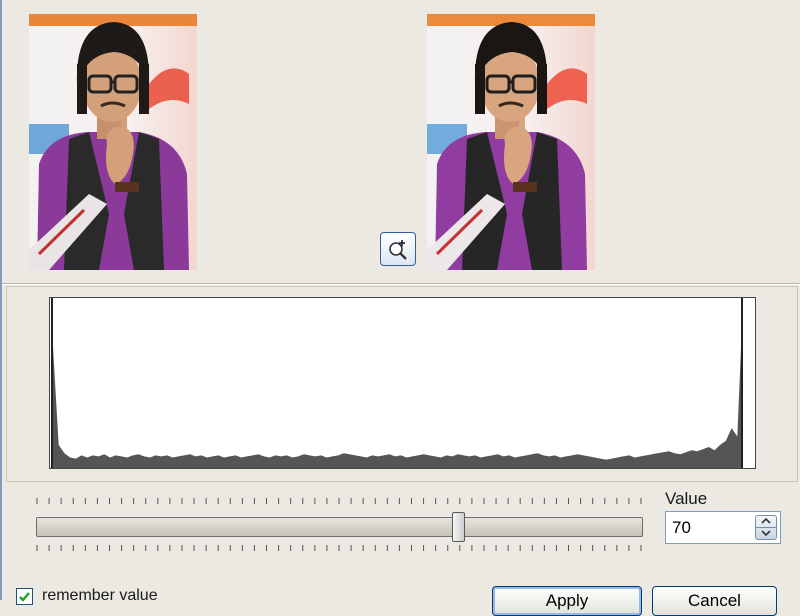  I want to click on chevron-up-icon, so click(766, 521).